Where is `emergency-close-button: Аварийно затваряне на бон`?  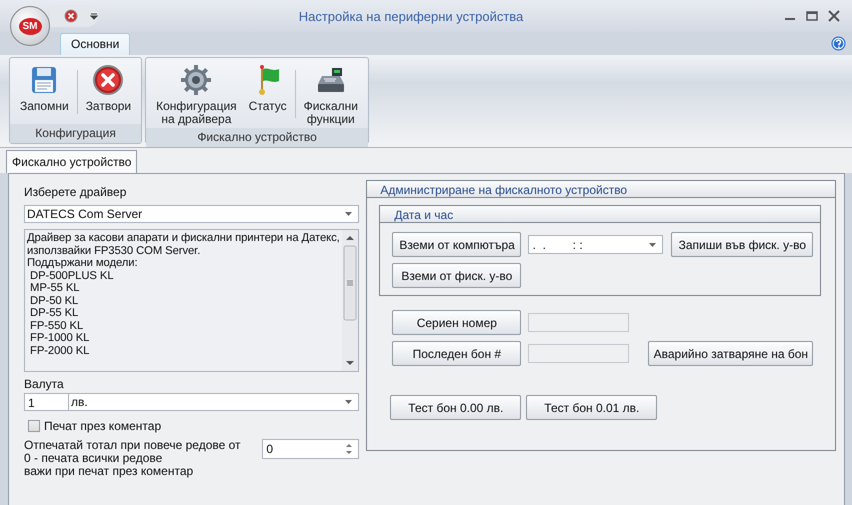
emergency-close-button: Аварийно затваряне на бон is located at coordinates (731, 353).